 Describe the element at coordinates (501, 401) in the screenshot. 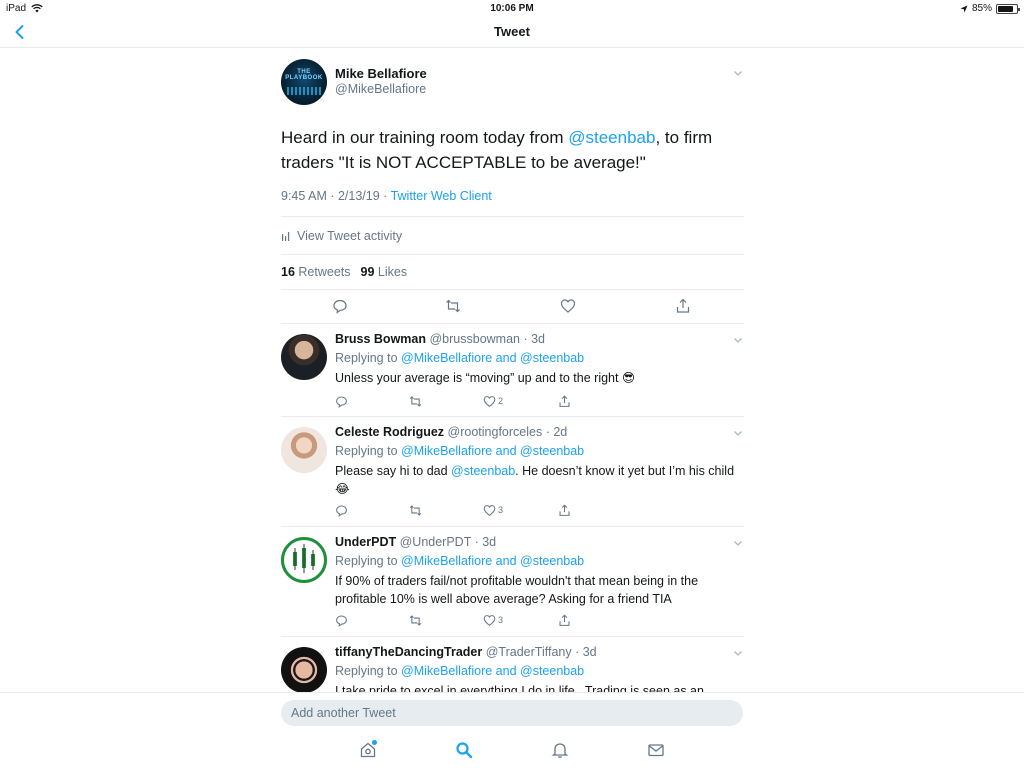

I see `like-count: 2` at that location.